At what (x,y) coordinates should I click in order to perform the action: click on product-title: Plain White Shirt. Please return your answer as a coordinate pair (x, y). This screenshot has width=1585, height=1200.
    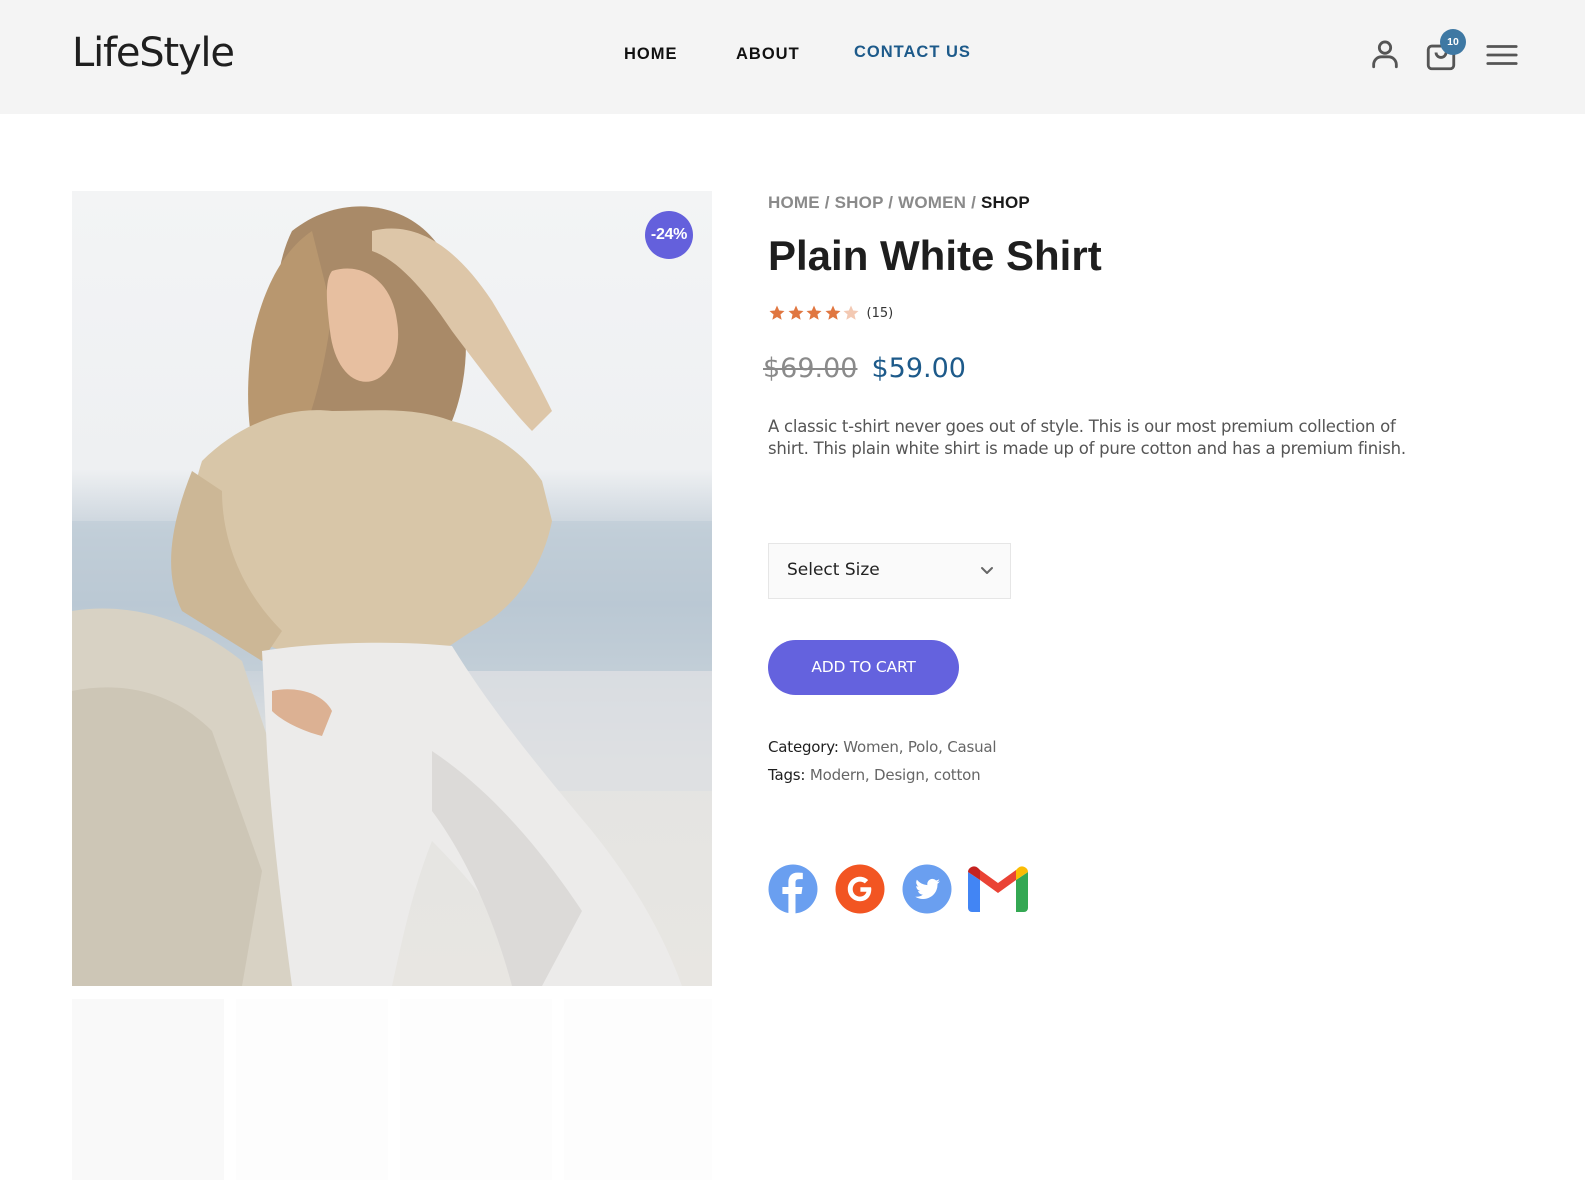
    Looking at the image, I should click on (935, 255).